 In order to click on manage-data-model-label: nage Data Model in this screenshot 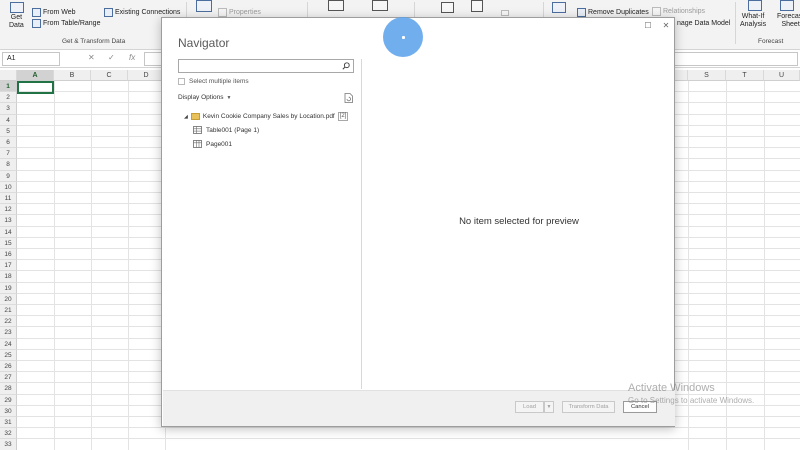, I will do `click(704, 23)`.